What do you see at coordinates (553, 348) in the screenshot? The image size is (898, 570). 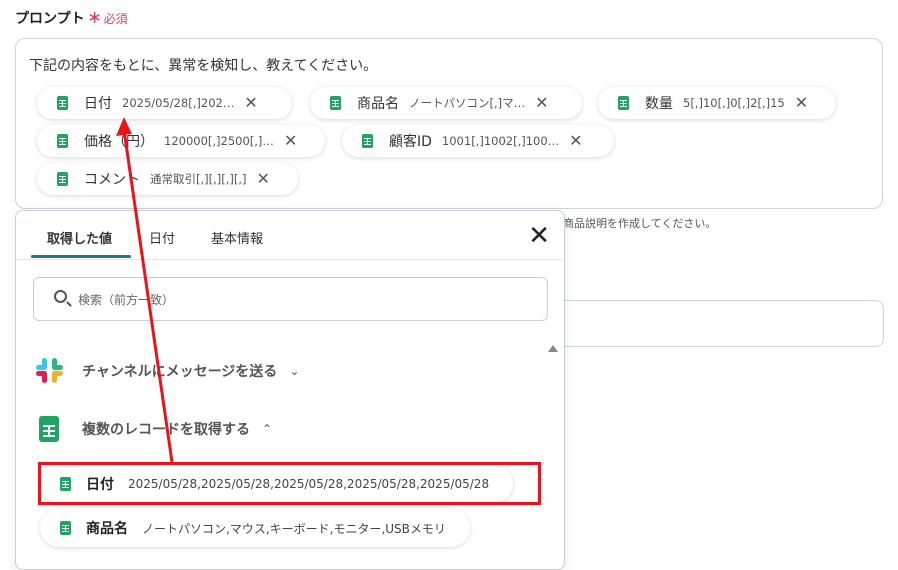 I see `scroll-up-arrow-icon` at bounding box center [553, 348].